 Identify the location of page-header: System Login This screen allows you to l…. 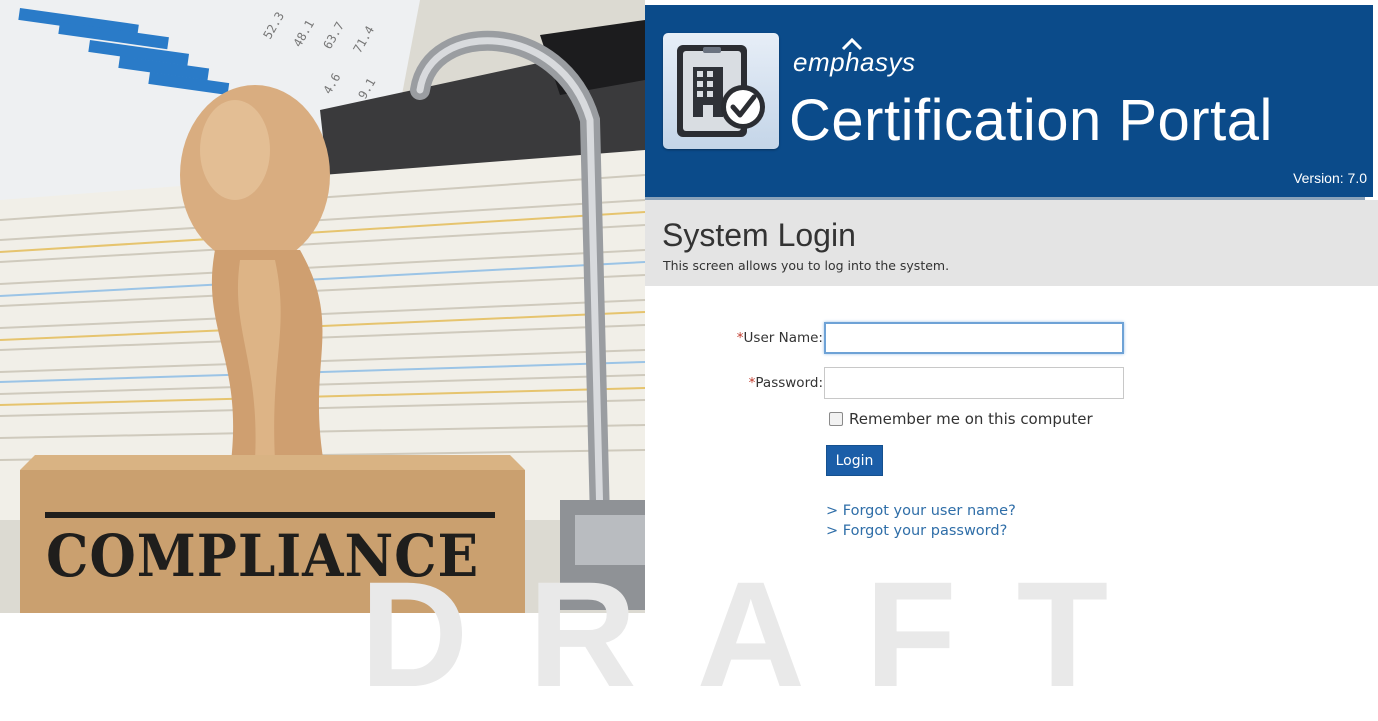
(1011, 243).